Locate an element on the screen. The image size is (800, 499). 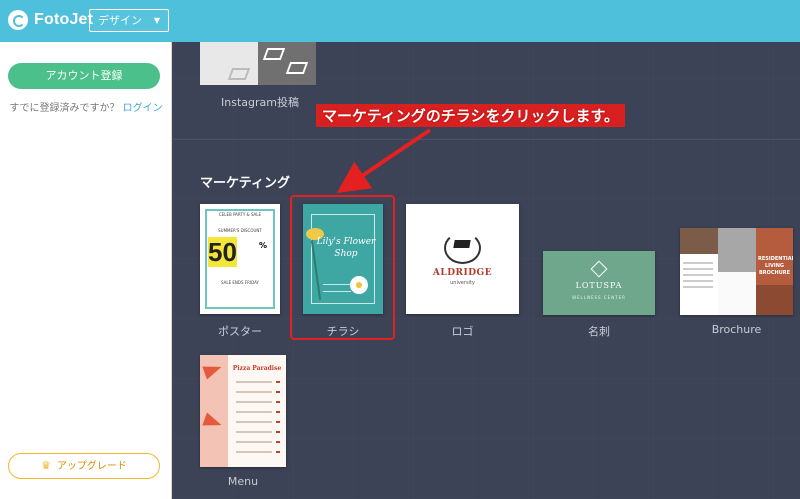
fotojet-logo-icon is located at coordinates (18, 20).